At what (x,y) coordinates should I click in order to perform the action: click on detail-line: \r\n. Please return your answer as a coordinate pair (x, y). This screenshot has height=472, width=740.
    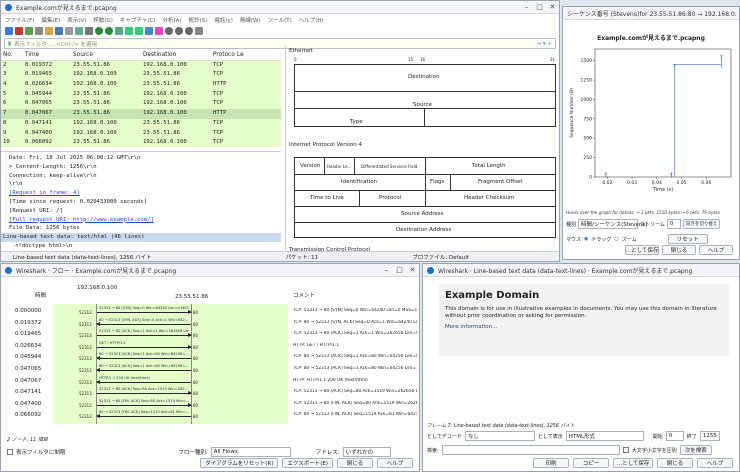
    Looking at the image, I should click on (141, 184).